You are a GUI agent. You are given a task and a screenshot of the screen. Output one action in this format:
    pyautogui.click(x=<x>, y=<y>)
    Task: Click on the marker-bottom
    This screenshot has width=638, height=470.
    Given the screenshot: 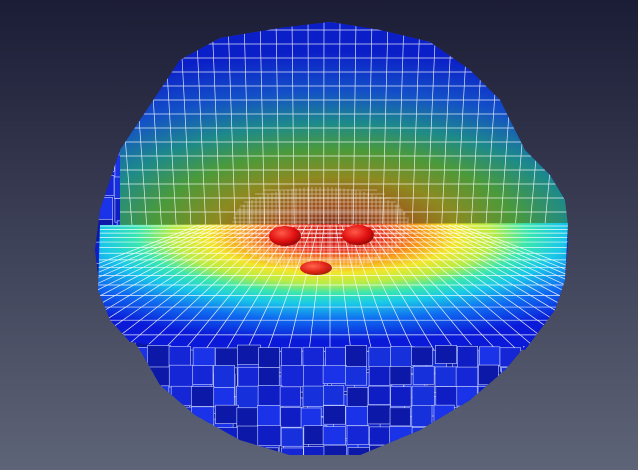 What is the action you would take?
    pyautogui.click(x=316, y=268)
    